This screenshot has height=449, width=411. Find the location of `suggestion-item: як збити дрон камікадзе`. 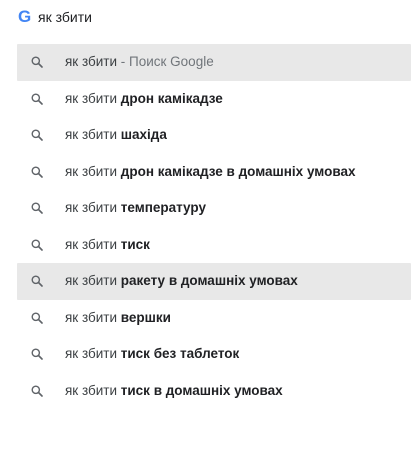

suggestion-item: як збити дрон камікадзе is located at coordinates (214, 99).